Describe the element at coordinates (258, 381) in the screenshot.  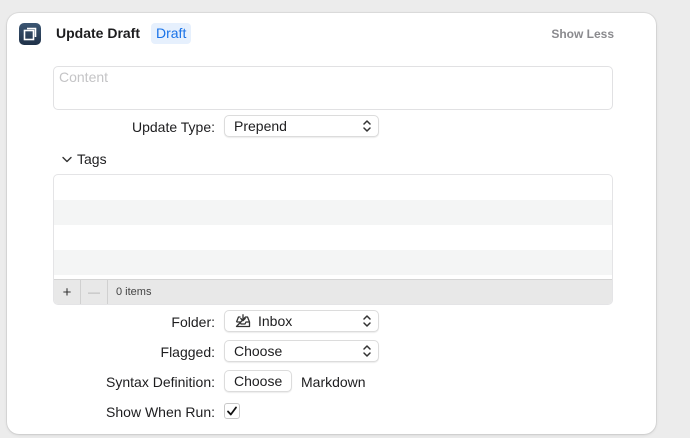
I see `syntax-choose-button: Choose` at that location.